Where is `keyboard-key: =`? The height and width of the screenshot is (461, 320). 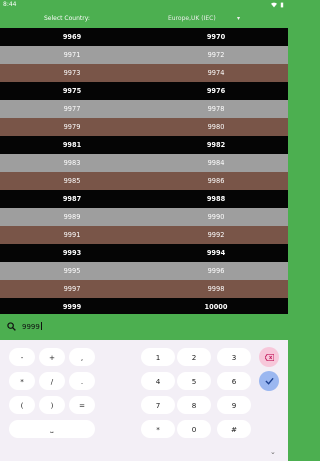 keyboard-key: = is located at coordinates (82, 405).